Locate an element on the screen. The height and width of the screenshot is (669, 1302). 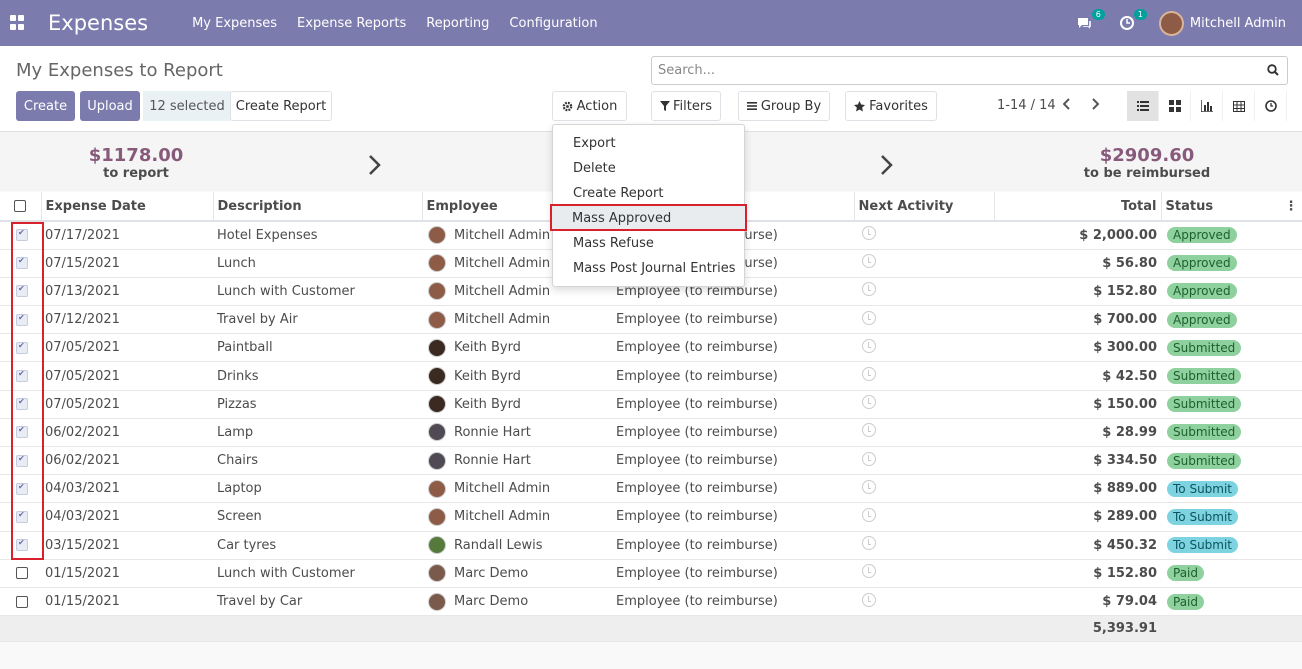
employee-name: Keith Byrd is located at coordinates (487, 404).